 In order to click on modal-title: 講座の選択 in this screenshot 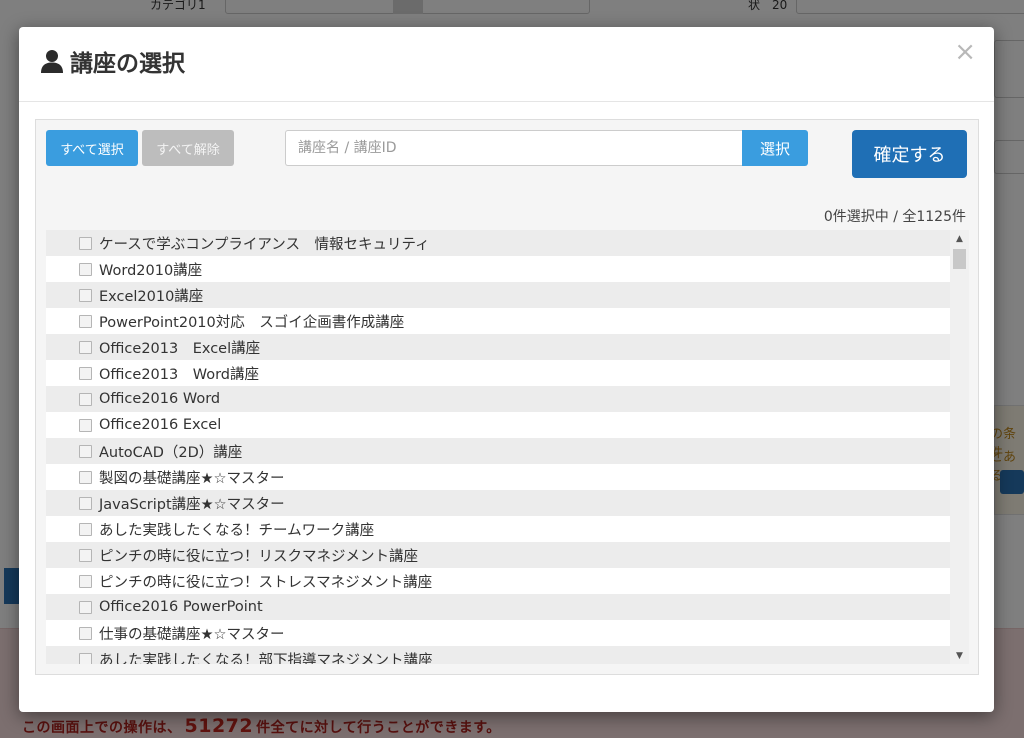, I will do `click(112, 61)`.